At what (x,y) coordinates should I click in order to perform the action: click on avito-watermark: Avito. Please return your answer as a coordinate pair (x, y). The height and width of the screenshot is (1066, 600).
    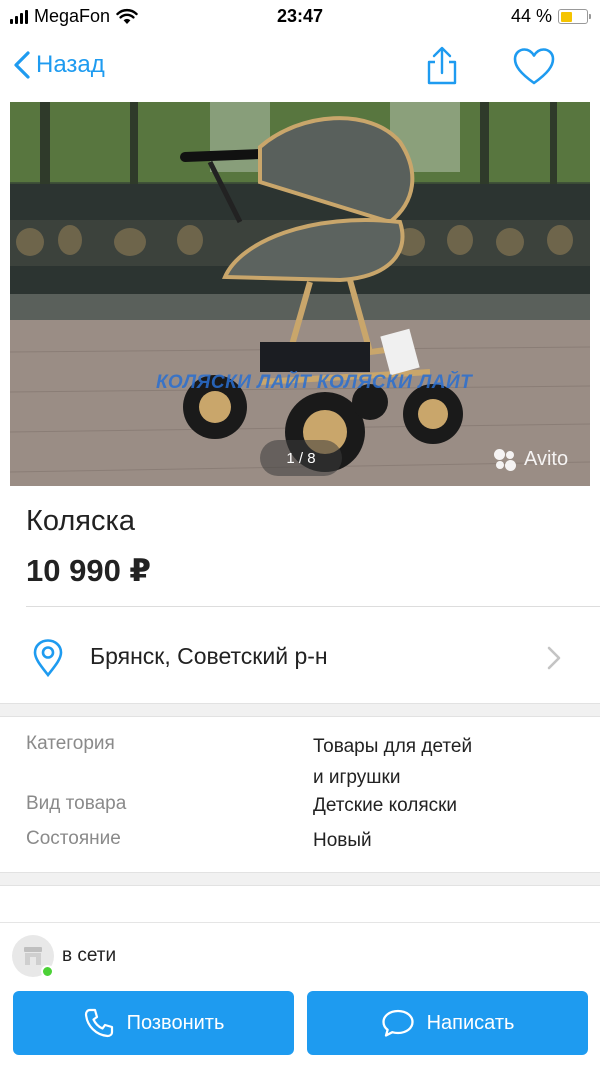
    Looking at the image, I should click on (531, 459).